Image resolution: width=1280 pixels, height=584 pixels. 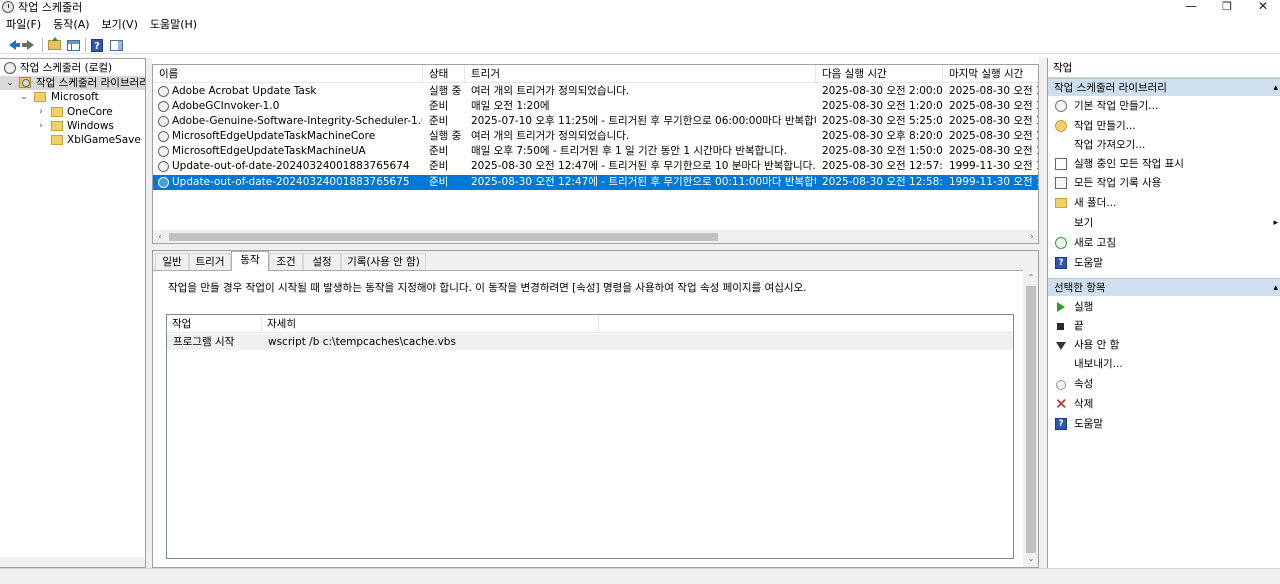 What do you see at coordinates (1164, 243) in the screenshot?
I see `action-refresh: 새로 고침` at bounding box center [1164, 243].